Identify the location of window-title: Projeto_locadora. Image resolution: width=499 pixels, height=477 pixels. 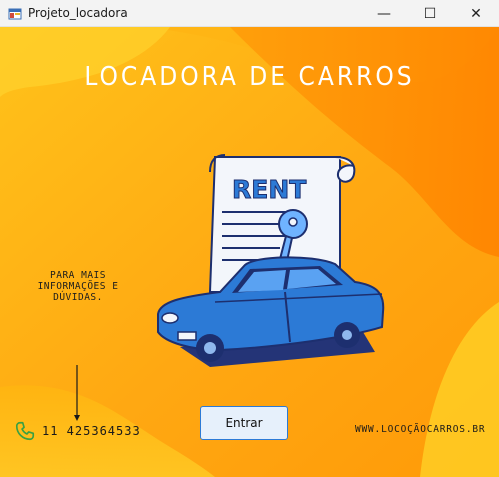
(78, 13).